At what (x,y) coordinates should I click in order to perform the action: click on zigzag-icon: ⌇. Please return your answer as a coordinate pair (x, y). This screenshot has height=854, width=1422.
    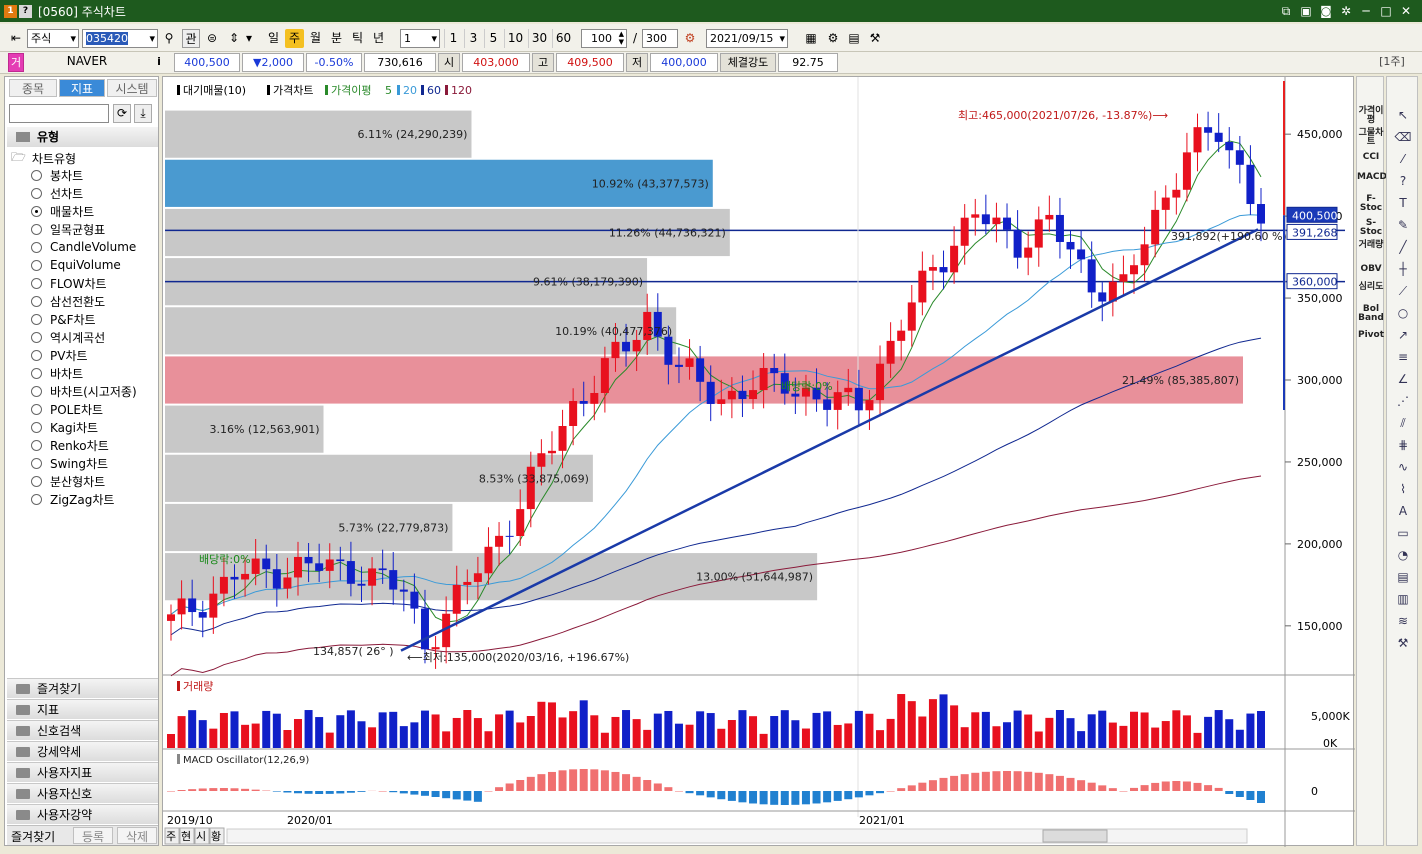
    Looking at the image, I should click on (1403, 489).